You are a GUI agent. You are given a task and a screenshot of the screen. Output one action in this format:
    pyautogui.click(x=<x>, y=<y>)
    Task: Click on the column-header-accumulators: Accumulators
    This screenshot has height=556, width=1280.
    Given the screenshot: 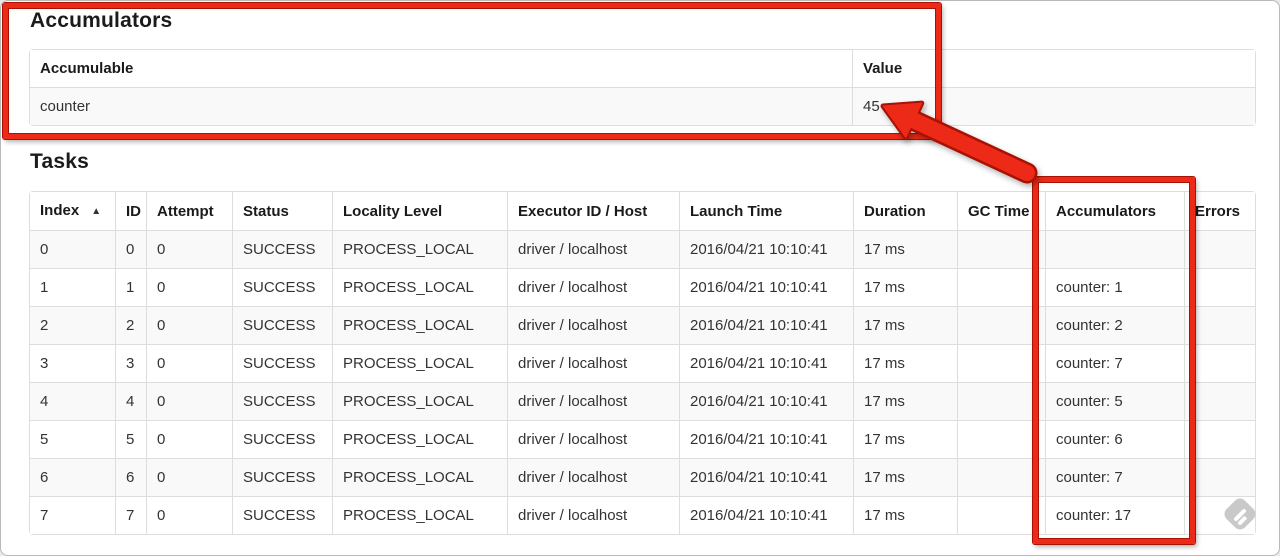 What is the action you would take?
    pyautogui.click(x=1114, y=211)
    